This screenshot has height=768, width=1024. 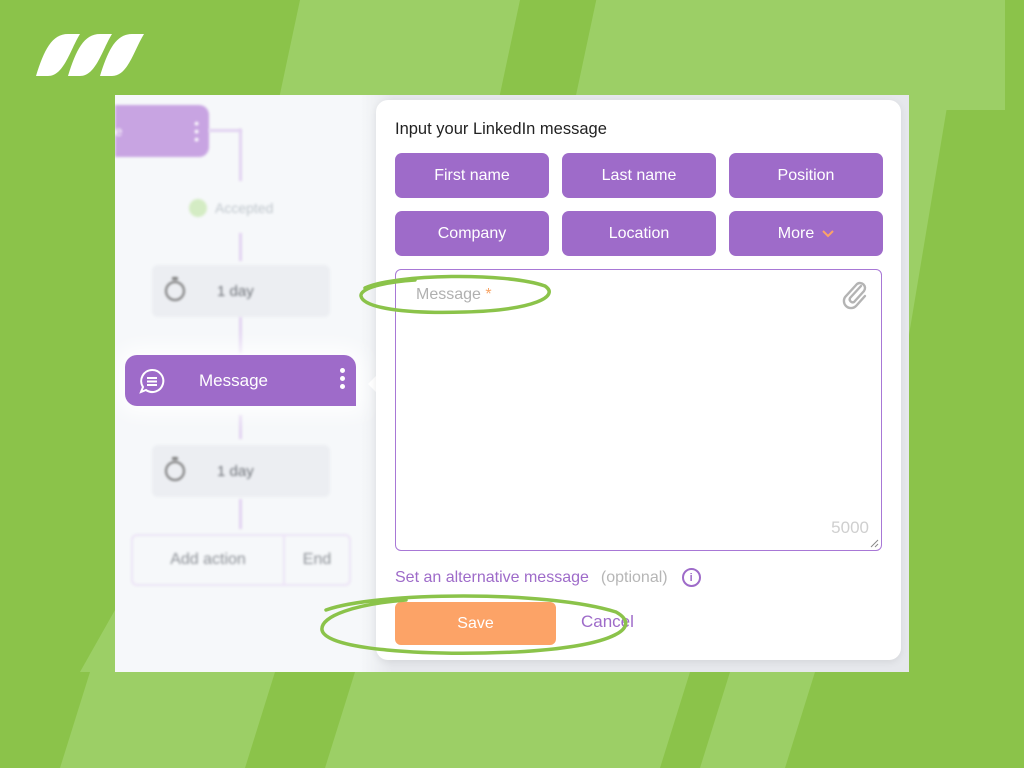 I want to click on node-label: Invite, so click(x=119, y=131).